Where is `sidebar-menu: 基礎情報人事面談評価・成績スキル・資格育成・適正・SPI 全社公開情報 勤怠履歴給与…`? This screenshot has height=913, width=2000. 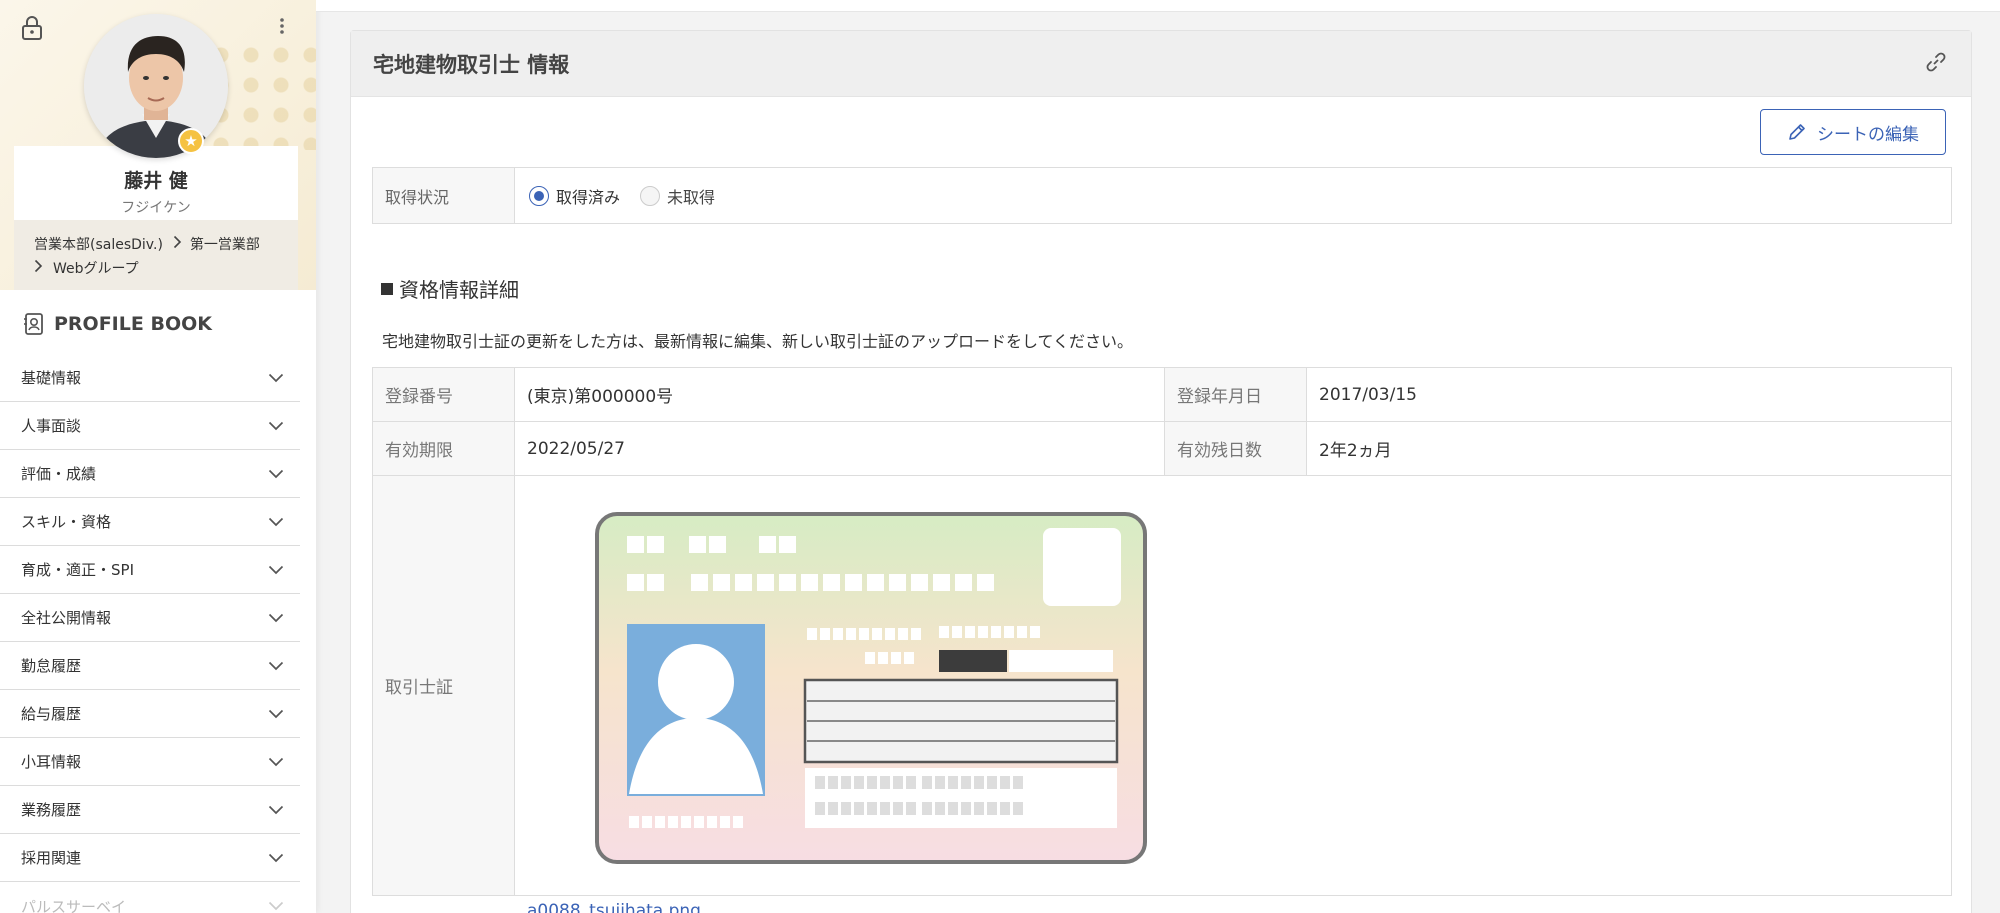
sidebar-menu: 基礎情報人事面談評価・成績スキル・資格育成・適正・SPI 全社公開情報 勤怠履歴給与… is located at coordinates (150, 633).